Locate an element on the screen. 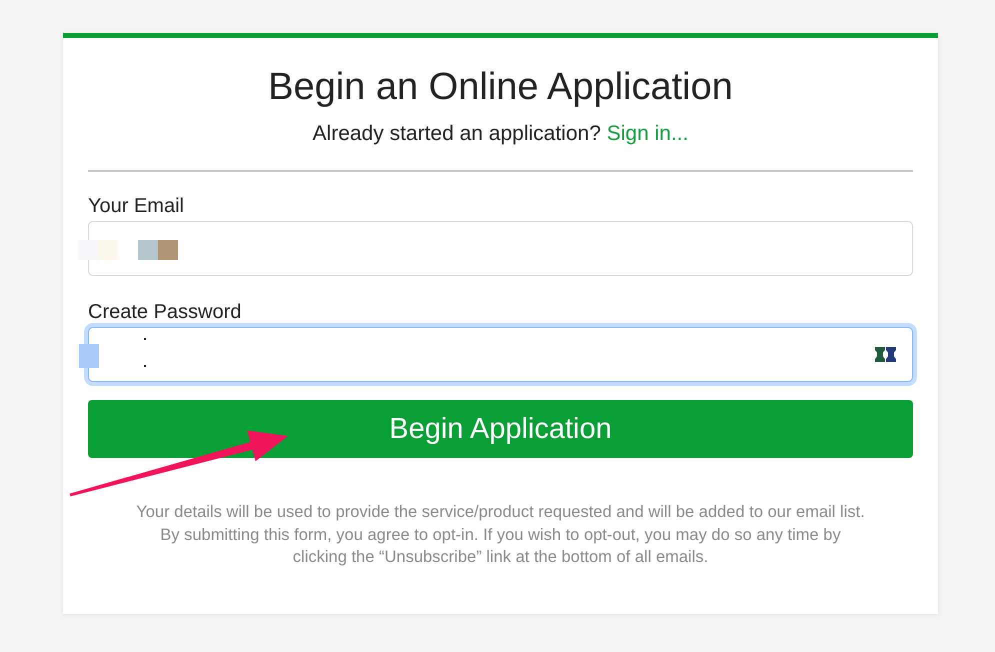  field-label: Your Email is located at coordinates (136, 206).